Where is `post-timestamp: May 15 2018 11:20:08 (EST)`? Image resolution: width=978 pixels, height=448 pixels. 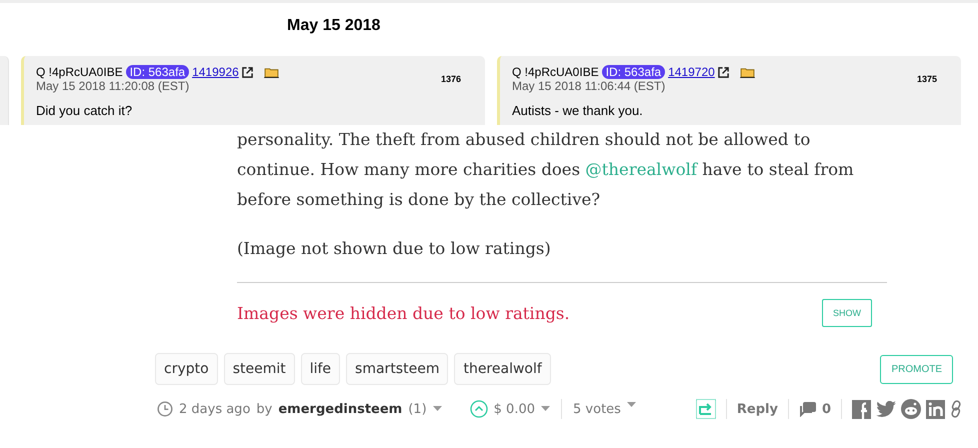 post-timestamp: May 15 2018 11:20:08 (EST) is located at coordinates (113, 86).